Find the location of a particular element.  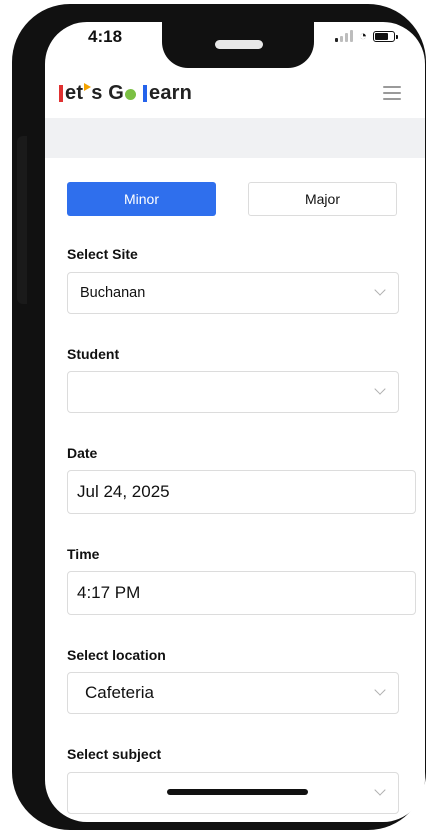

notch is located at coordinates (238, 45).